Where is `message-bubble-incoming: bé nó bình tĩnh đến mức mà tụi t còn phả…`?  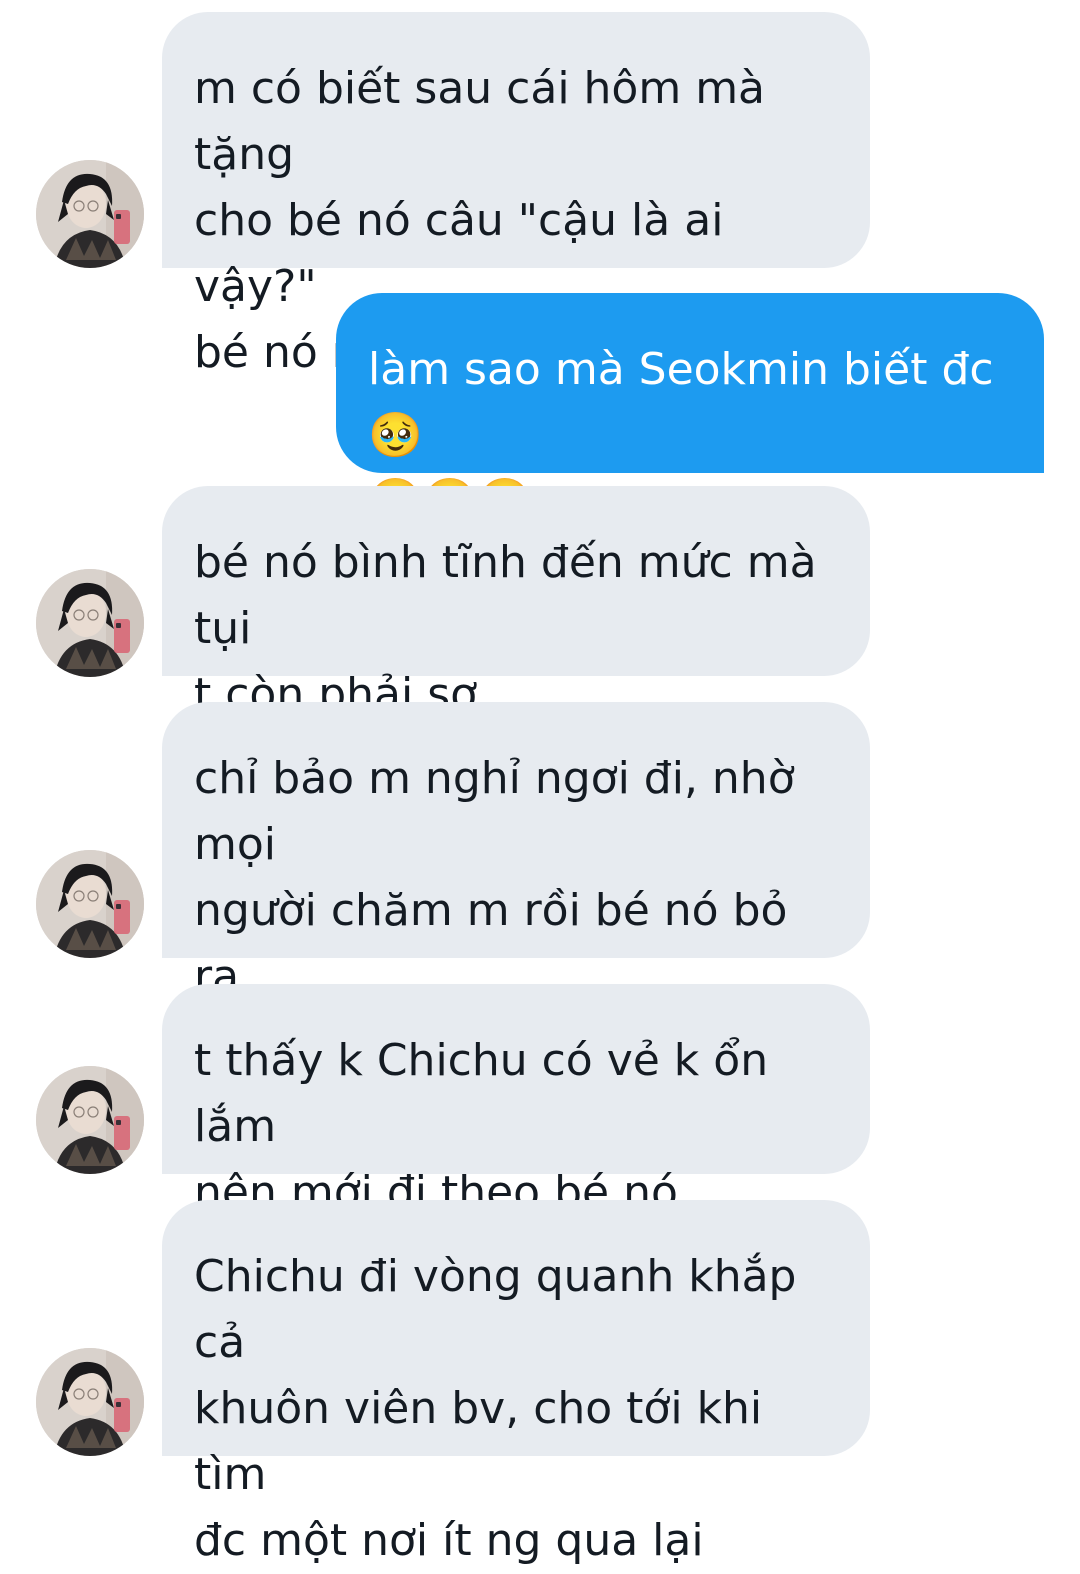
message-bubble-incoming: bé nó bình tĩnh đến mức mà tụi t còn phả… is located at coordinates (516, 603).